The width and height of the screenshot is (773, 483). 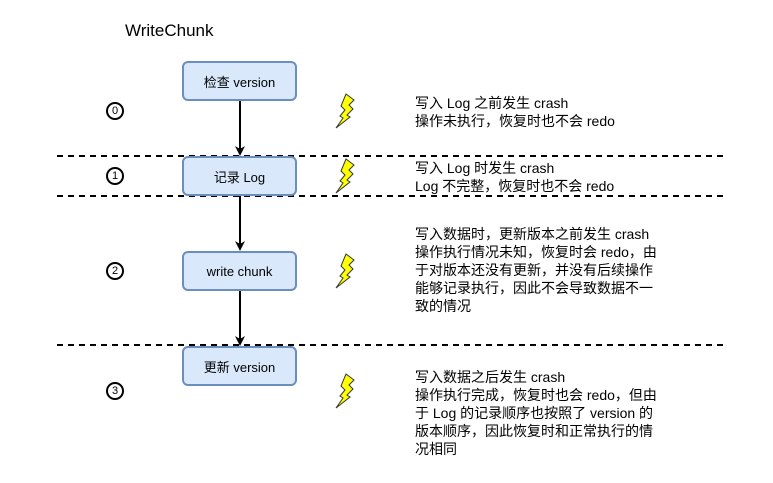 I want to click on note-line: 于 Log 的记录顺序也按照了 version 的, so click(x=534, y=413).